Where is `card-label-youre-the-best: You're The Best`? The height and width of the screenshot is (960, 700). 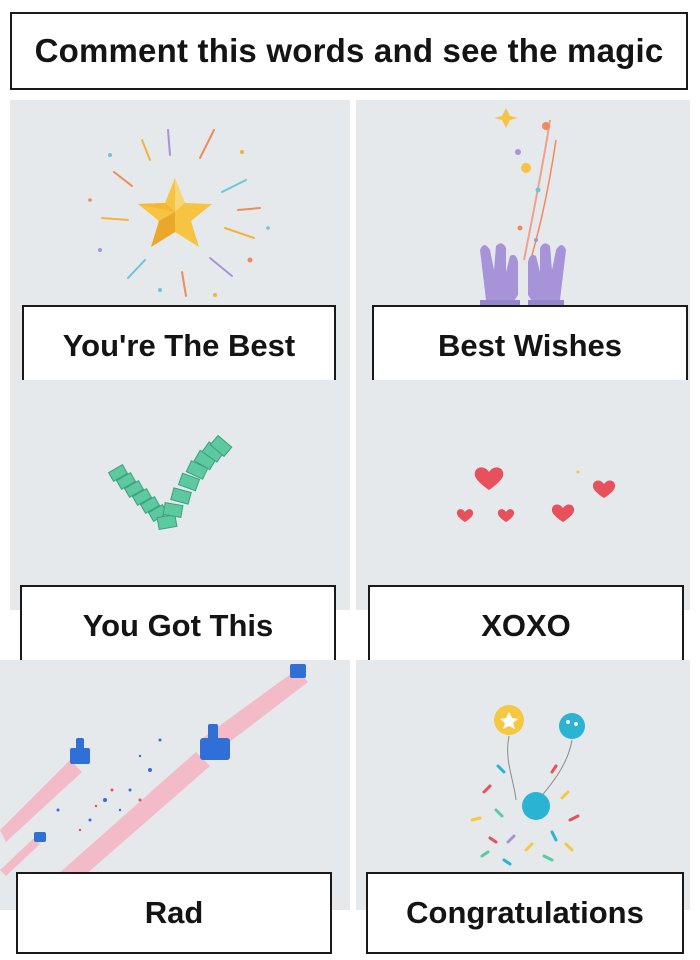 card-label-youre-the-best: You're The Best is located at coordinates (179, 346).